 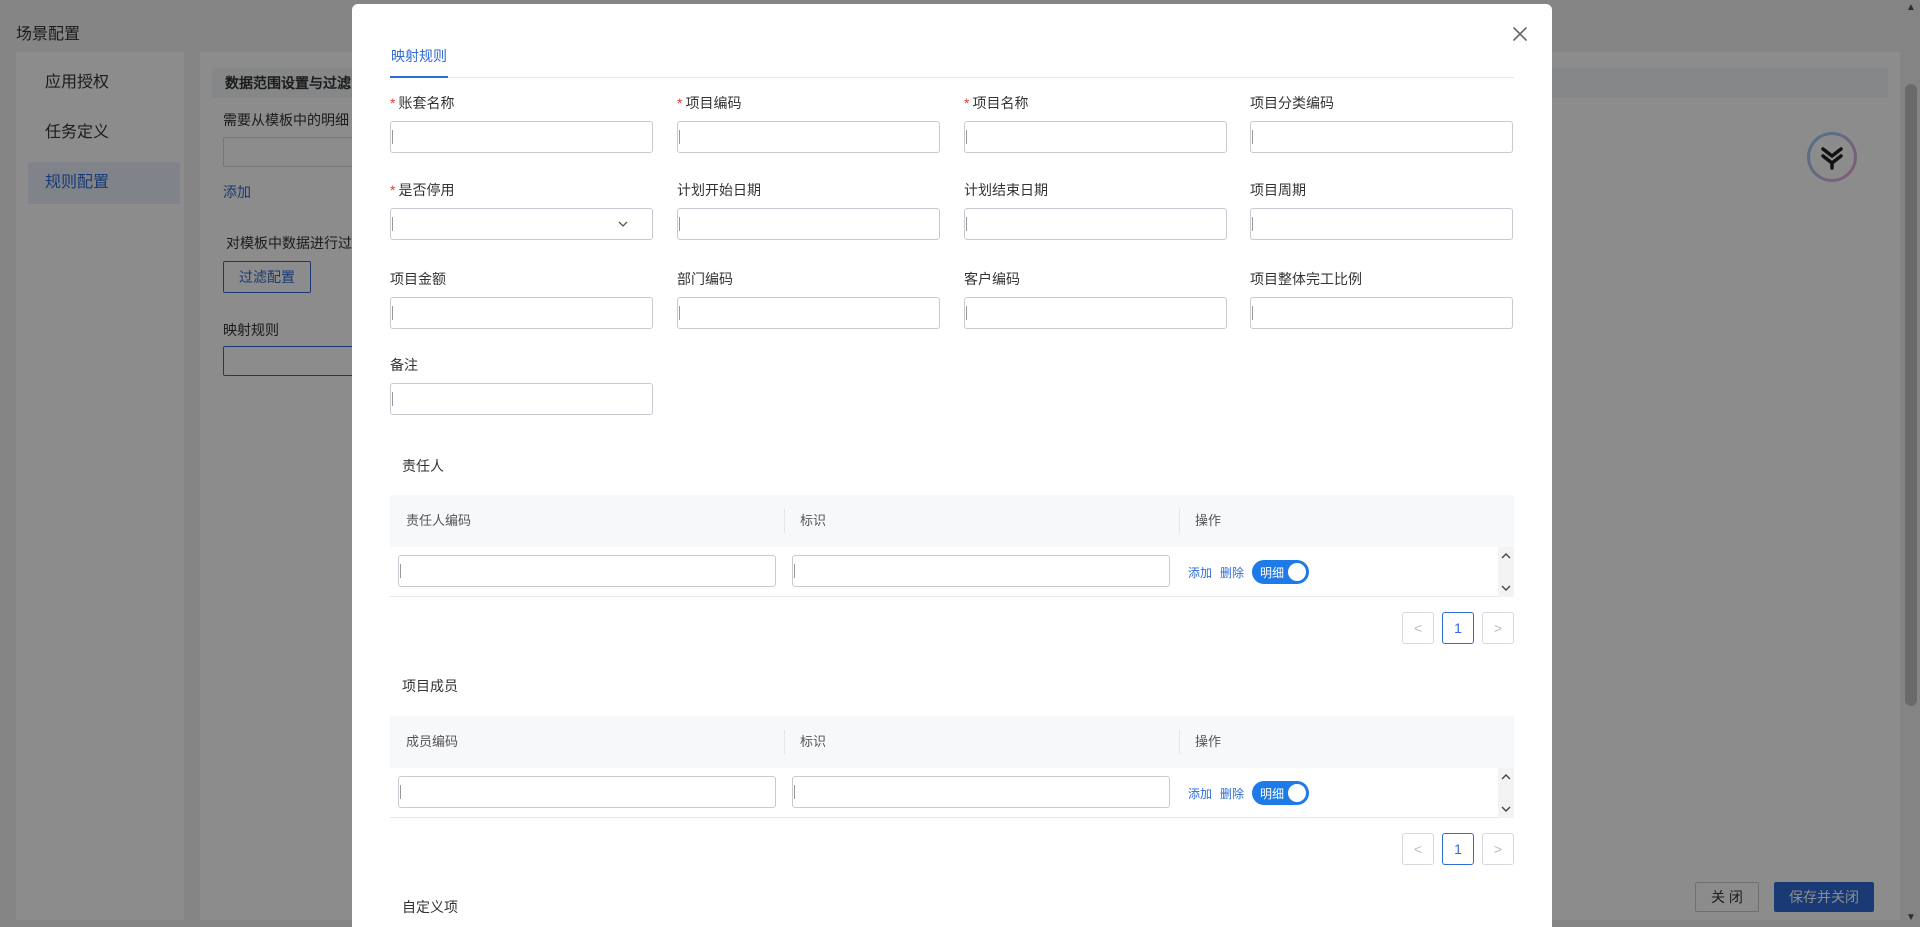 What do you see at coordinates (1381, 224) in the screenshot?
I see `project-cycle-input` at bounding box center [1381, 224].